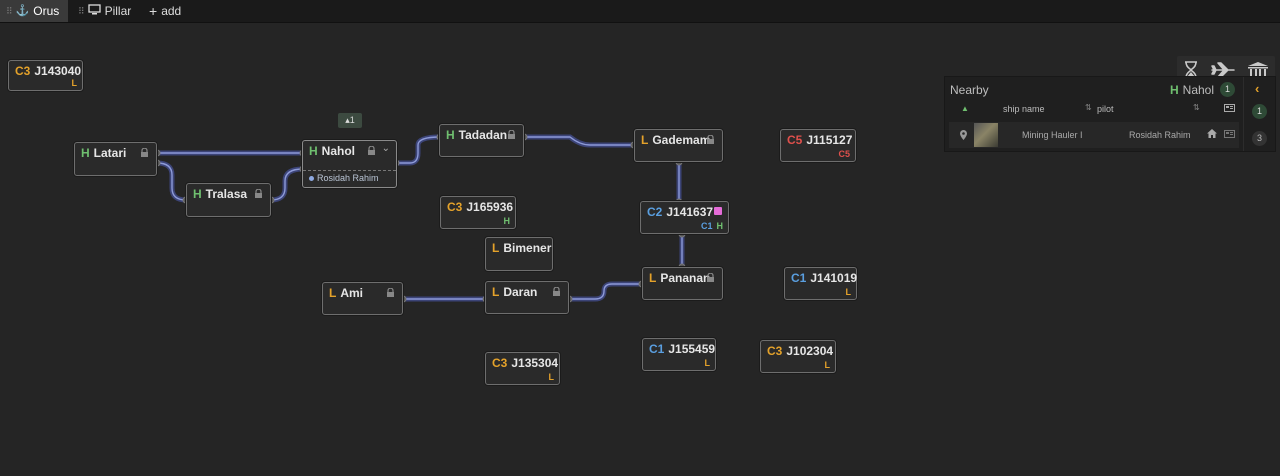  Describe the element at coordinates (1024, 109) in the screenshot. I see `column-ship-name: ship name` at that location.